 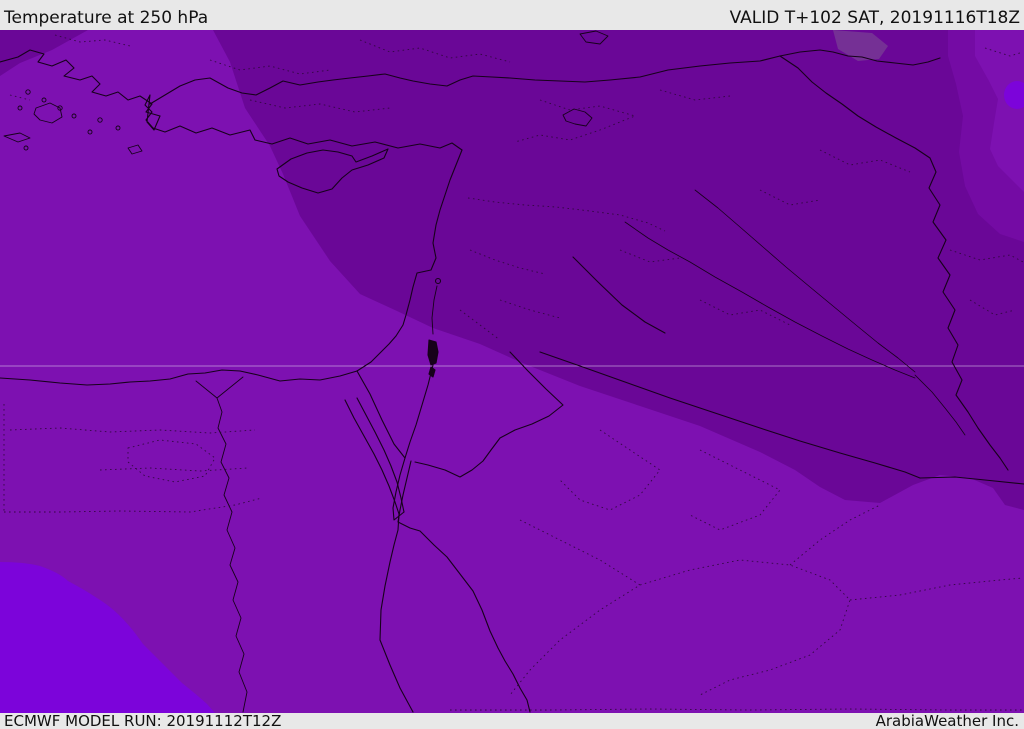 What do you see at coordinates (874, 18) in the screenshot?
I see `valid-time-label: VALID T+102 SAT, 20191116T18Z` at bounding box center [874, 18].